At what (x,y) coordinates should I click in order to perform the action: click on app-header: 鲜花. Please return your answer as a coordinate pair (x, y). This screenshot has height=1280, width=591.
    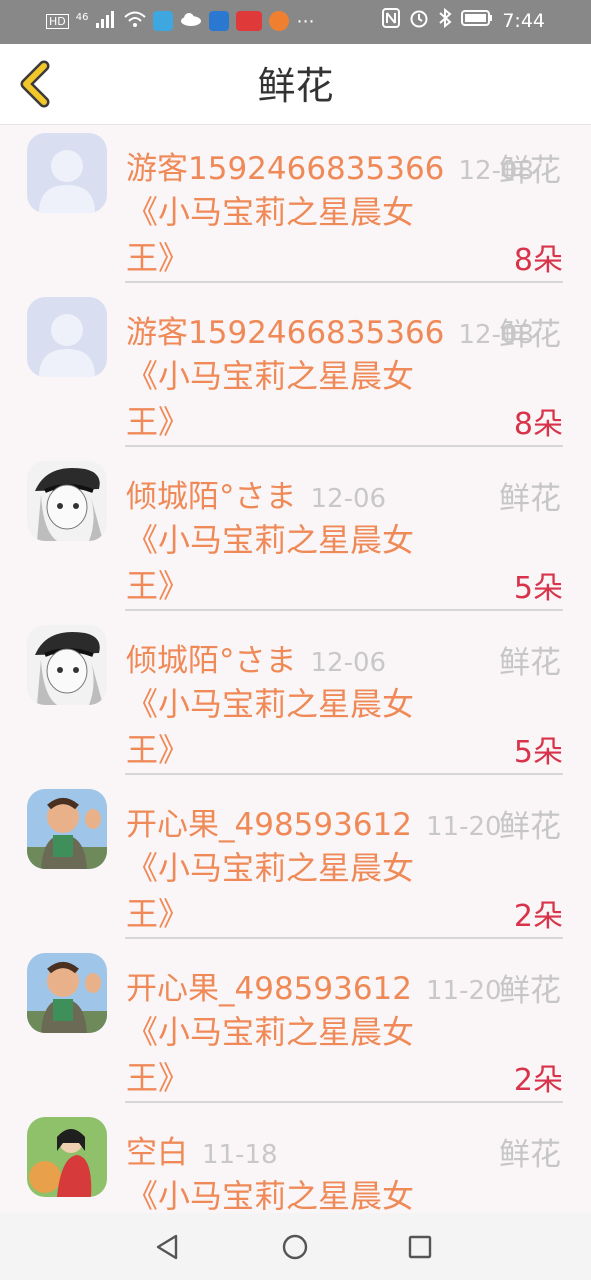
    Looking at the image, I should click on (295, 84).